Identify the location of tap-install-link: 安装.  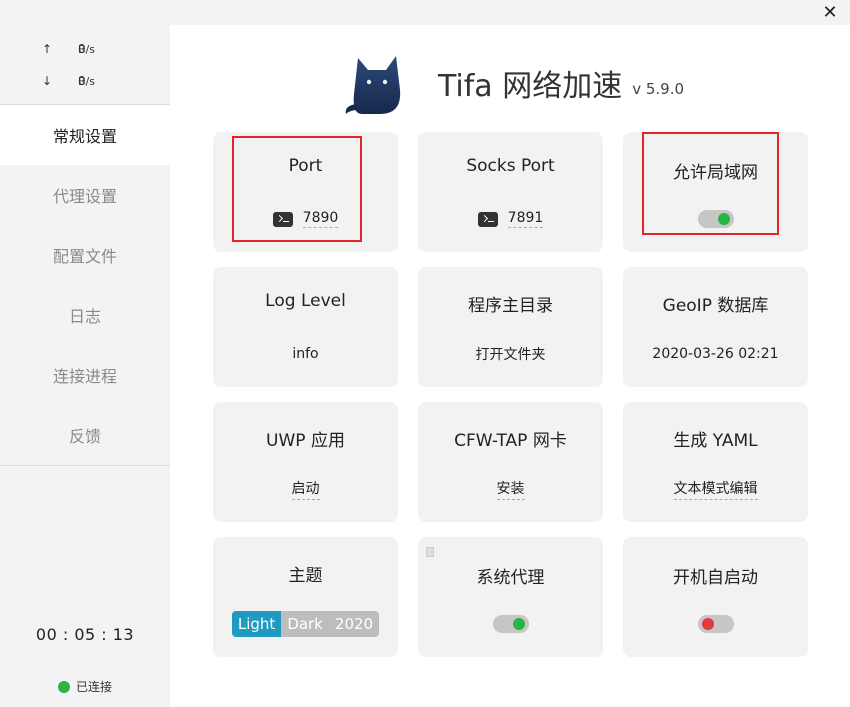
(510, 489).